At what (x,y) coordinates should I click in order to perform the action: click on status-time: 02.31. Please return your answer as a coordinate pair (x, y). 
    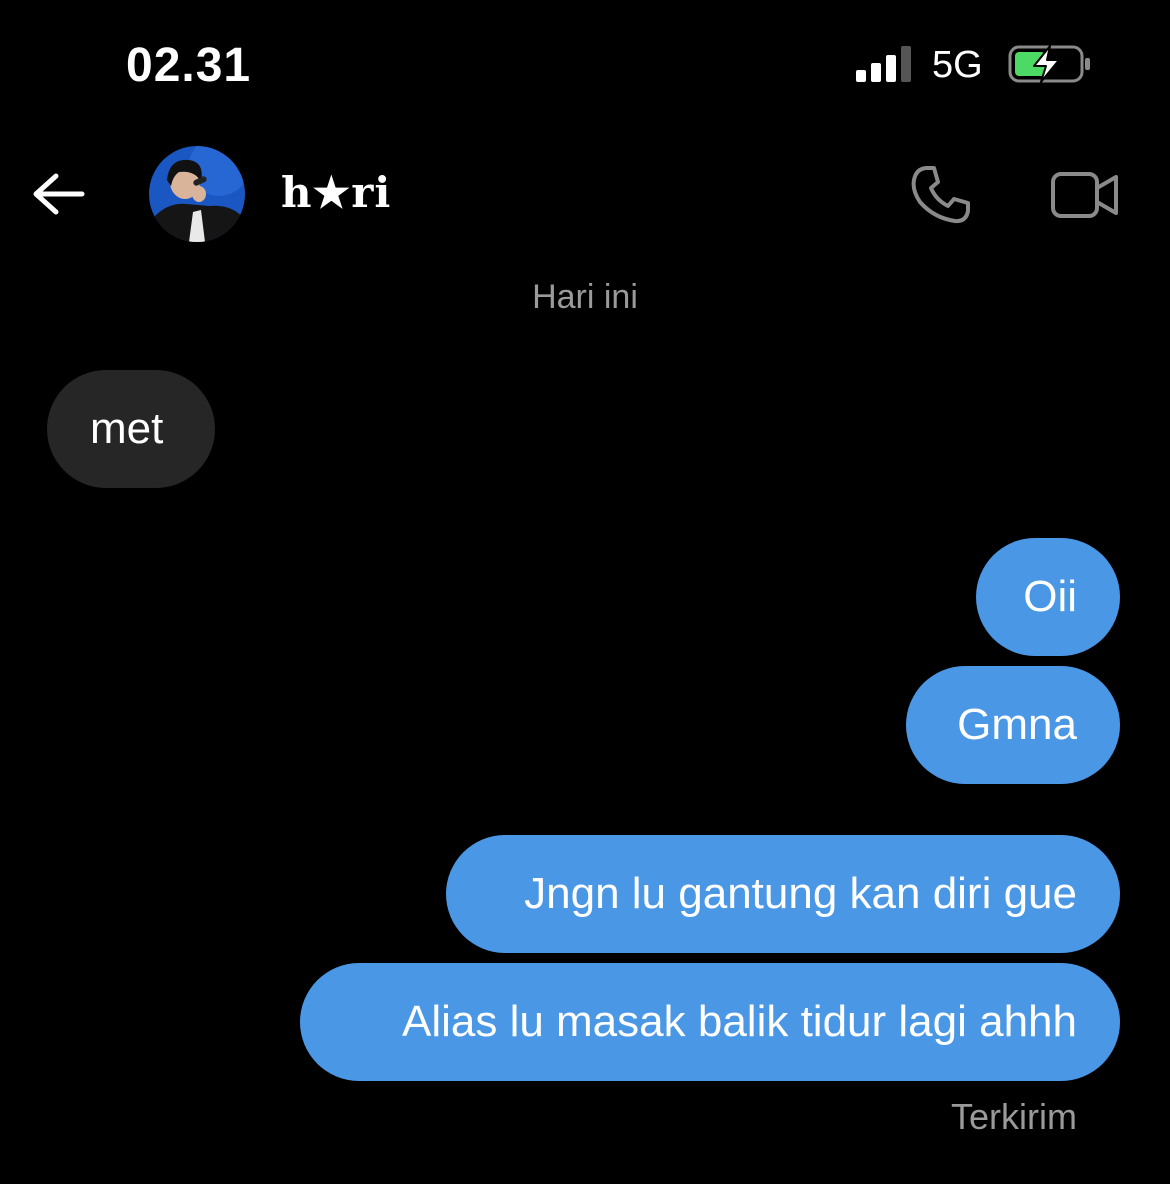
    Looking at the image, I should click on (189, 65).